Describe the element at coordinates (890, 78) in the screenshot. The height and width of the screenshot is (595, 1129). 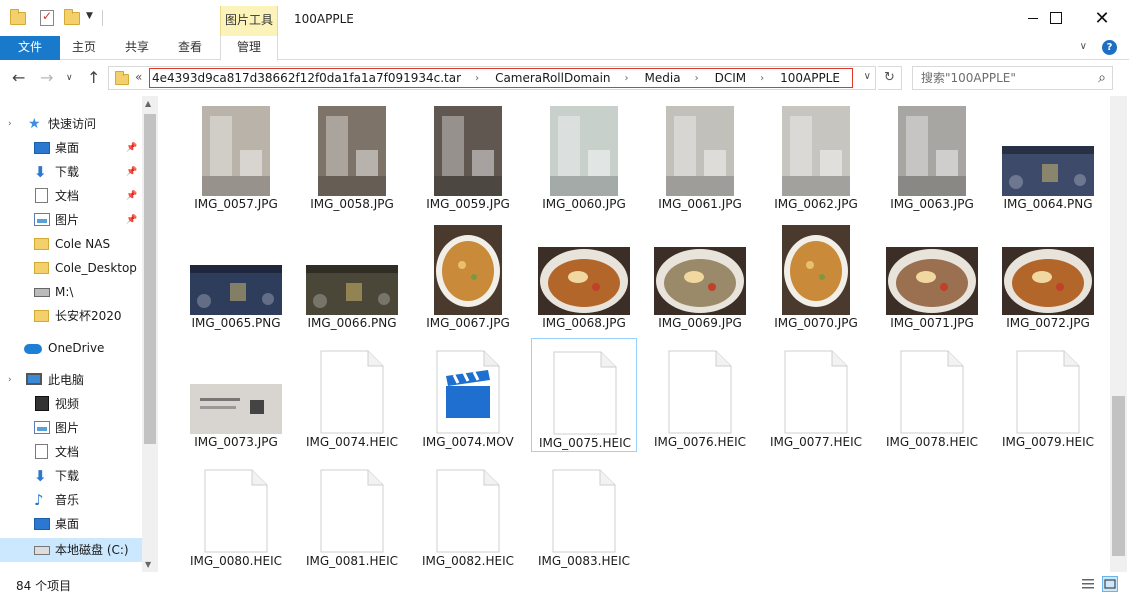
I see `refresh-button: ↻` at that location.